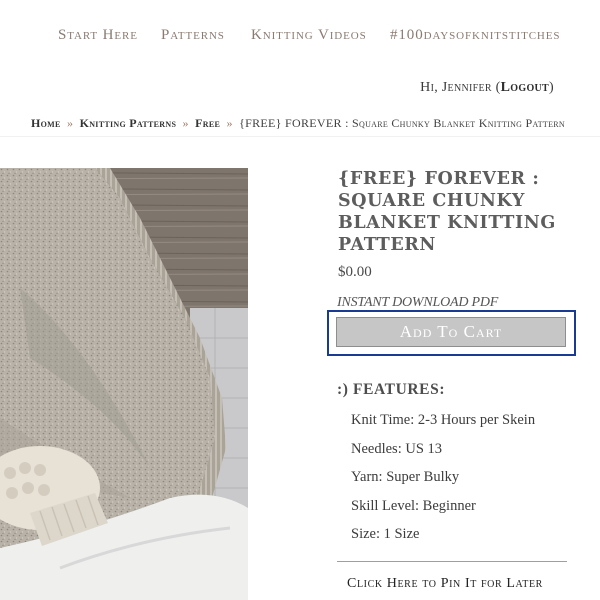 The width and height of the screenshot is (600, 600). What do you see at coordinates (98, 35) in the screenshot?
I see `nav-link-start-here: Start Here` at bounding box center [98, 35].